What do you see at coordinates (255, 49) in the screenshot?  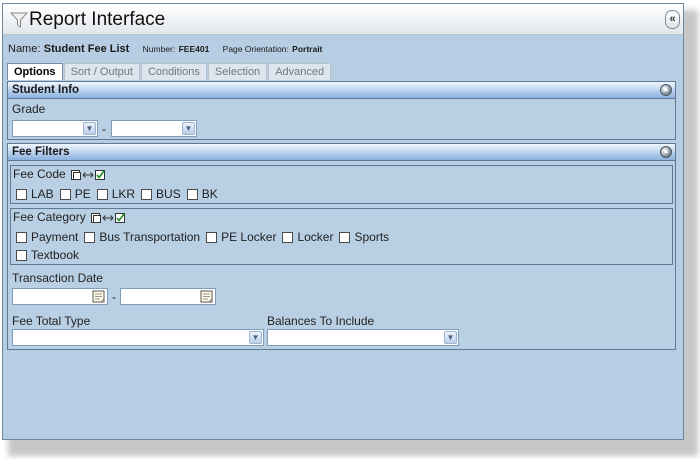 I see `orientation-label: Page Orientation:` at bounding box center [255, 49].